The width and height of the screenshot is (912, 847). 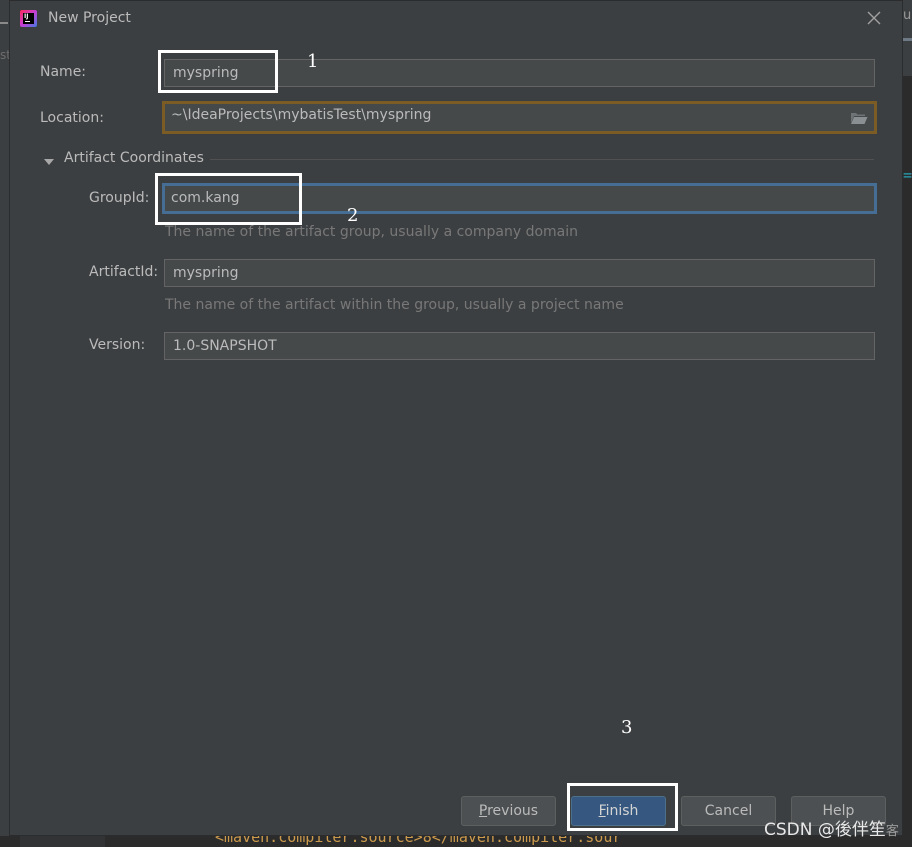 What do you see at coordinates (4, 23) in the screenshot?
I see `ide-background-divider` at bounding box center [4, 23].